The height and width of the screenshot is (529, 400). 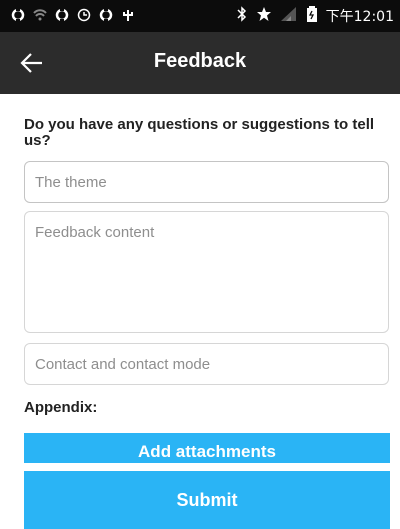 I want to click on contact-input, so click(x=206, y=364).